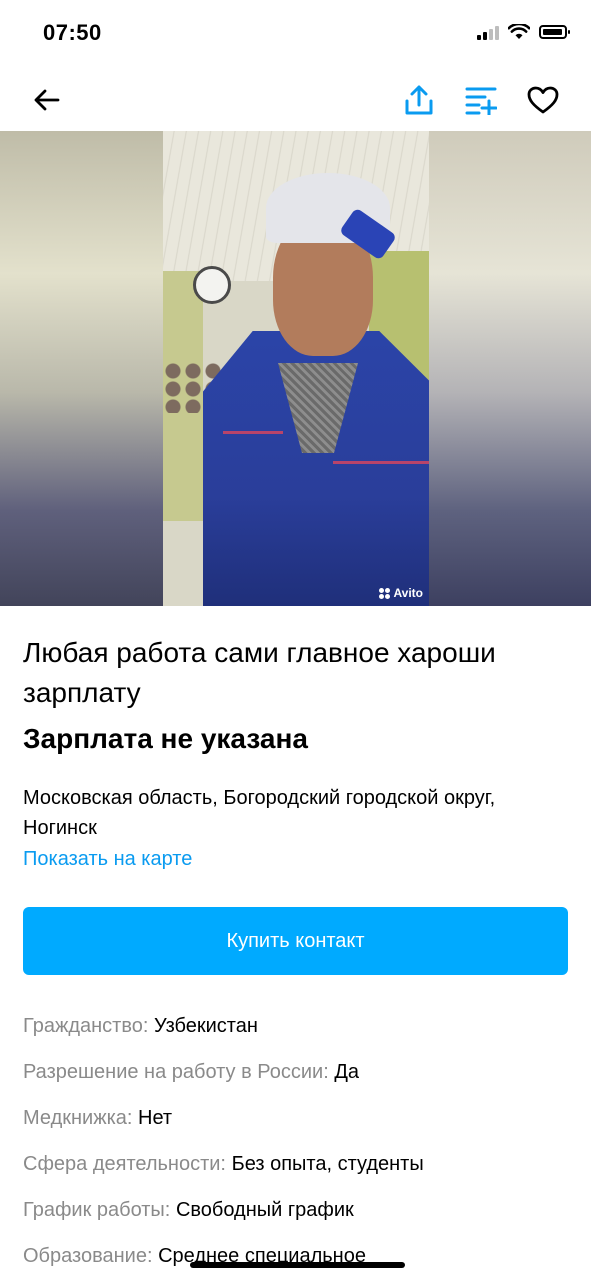 The height and width of the screenshot is (1284, 591). I want to click on compare-button, so click(481, 100).